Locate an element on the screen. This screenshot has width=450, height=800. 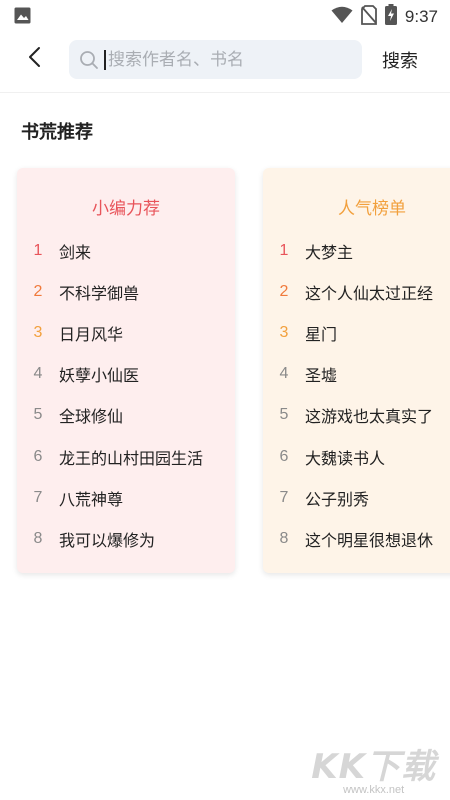
book-item: 2 不科学御兽 is located at coordinates (126, 291).